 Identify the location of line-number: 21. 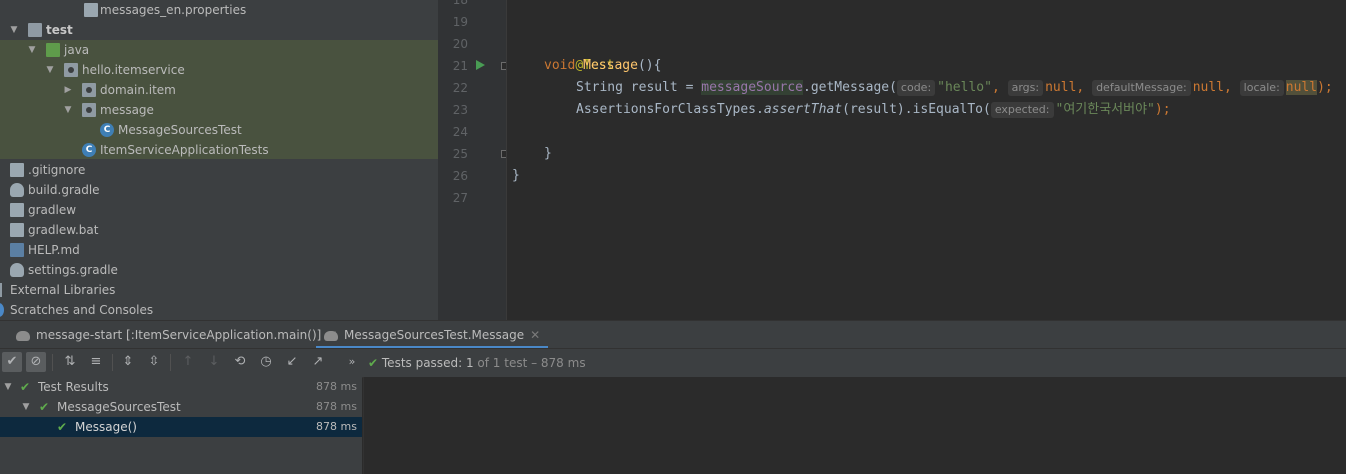
(460, 66).